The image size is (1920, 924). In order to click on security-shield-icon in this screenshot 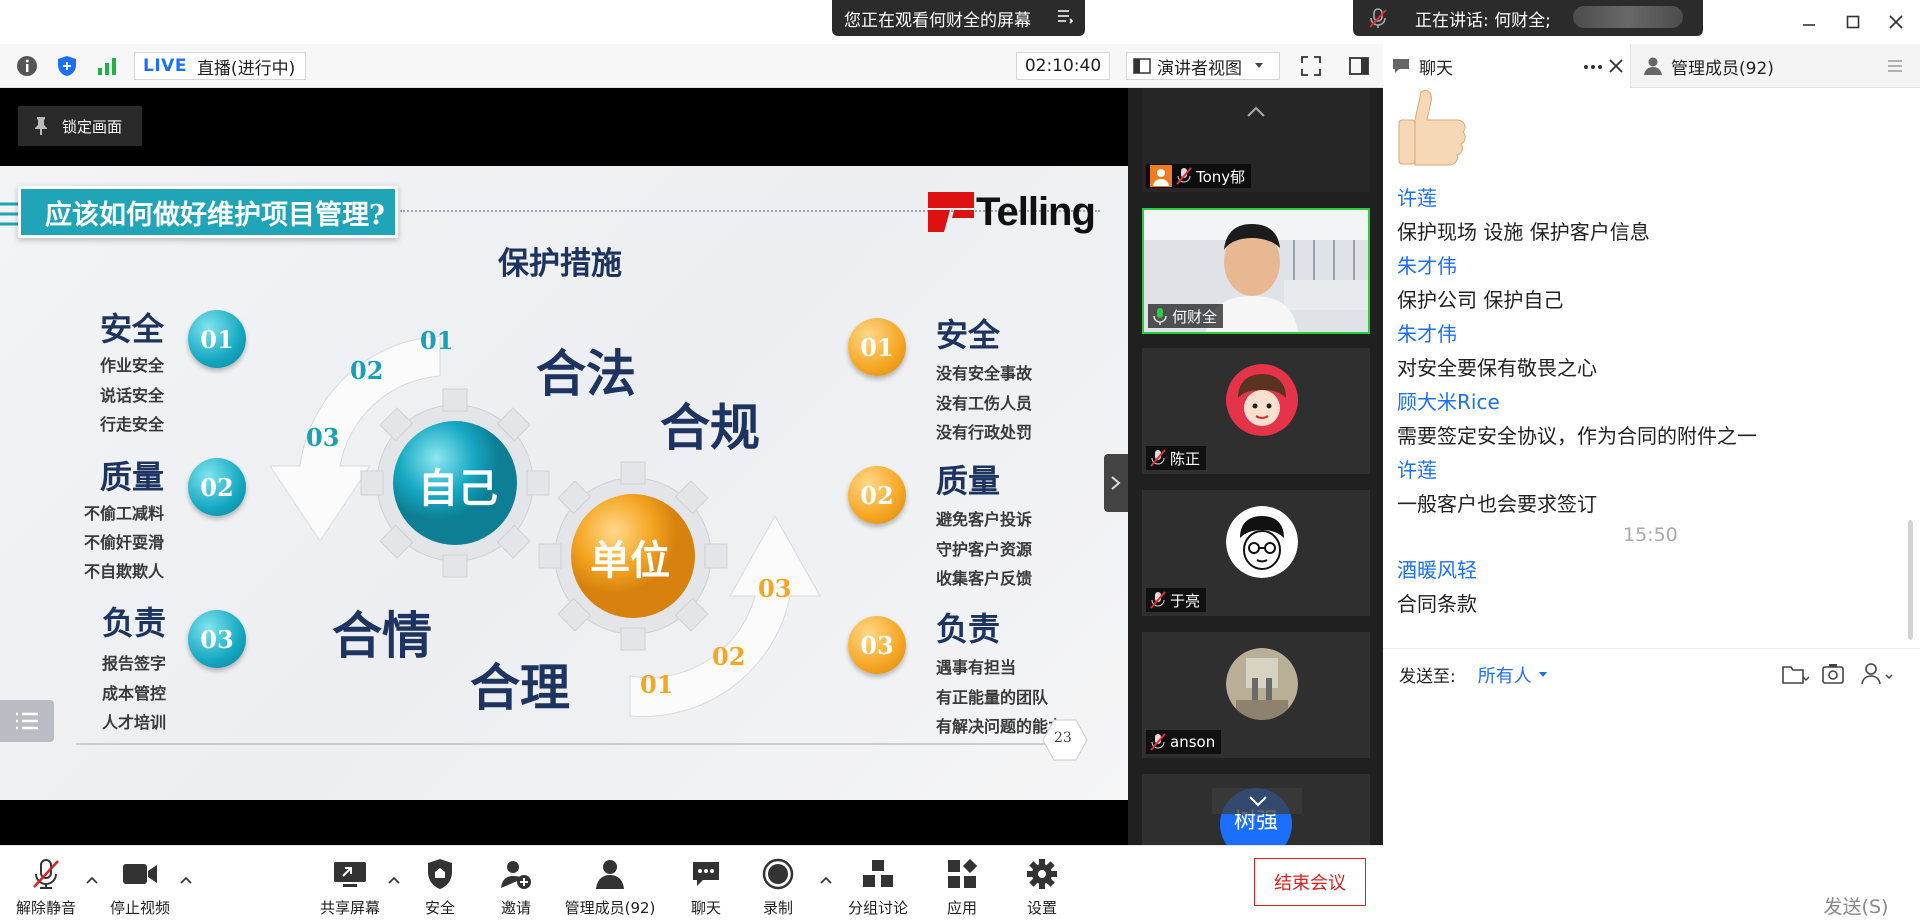, I will do `click(440, 874)`.